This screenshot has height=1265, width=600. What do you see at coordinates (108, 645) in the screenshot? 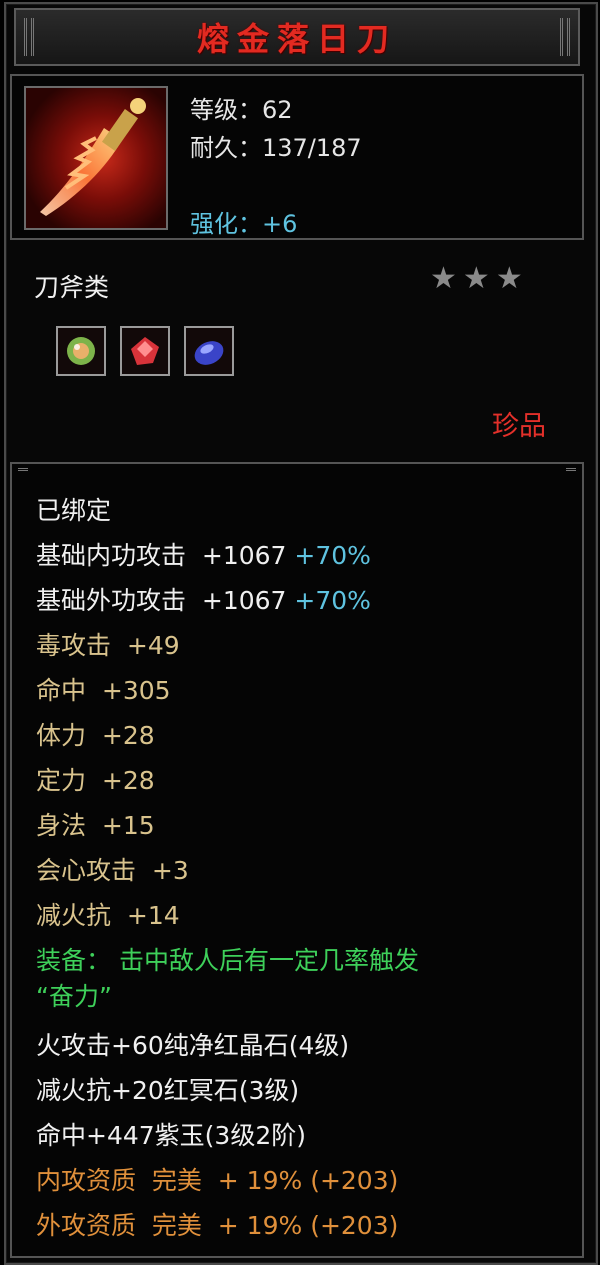
I see `attr-poison-attack: 毒攻击 +49` at bounding box center [108, 645].